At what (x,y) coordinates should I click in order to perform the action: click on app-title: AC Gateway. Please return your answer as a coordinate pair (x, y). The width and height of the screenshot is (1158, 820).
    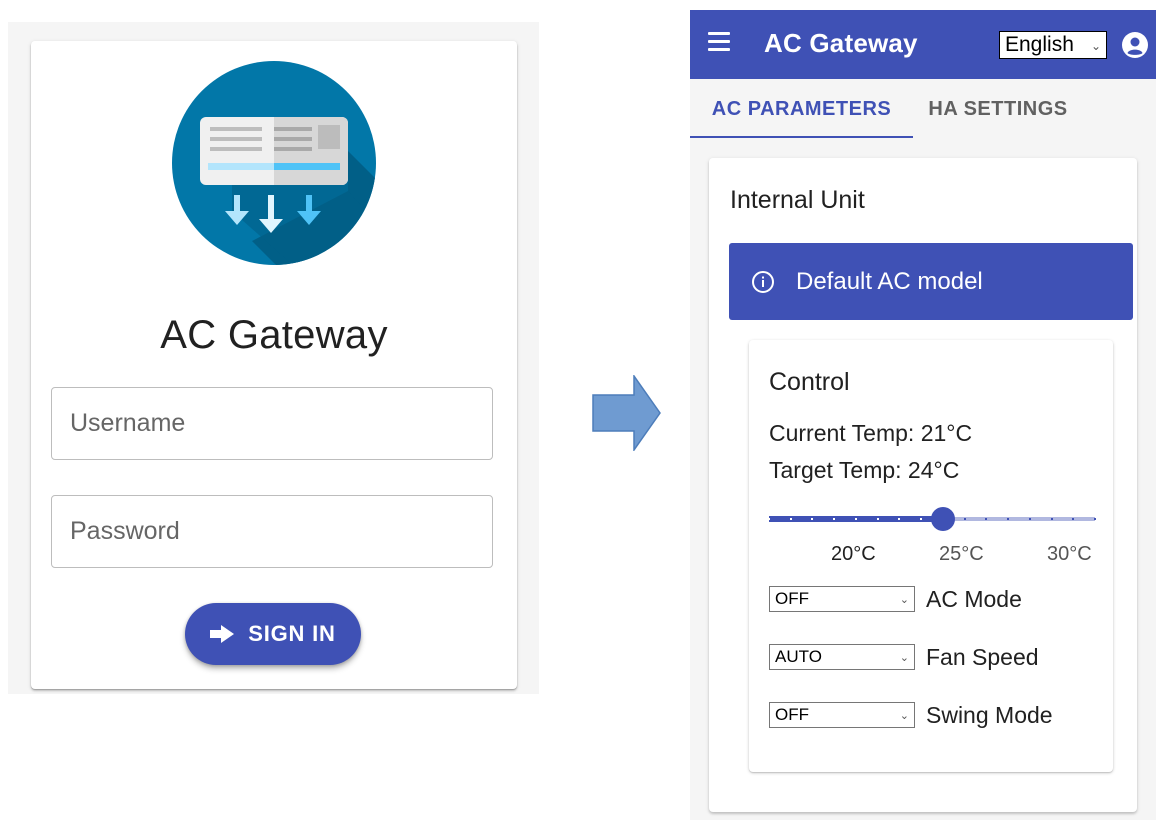
    Looking at the image, I should click on (841, 43).